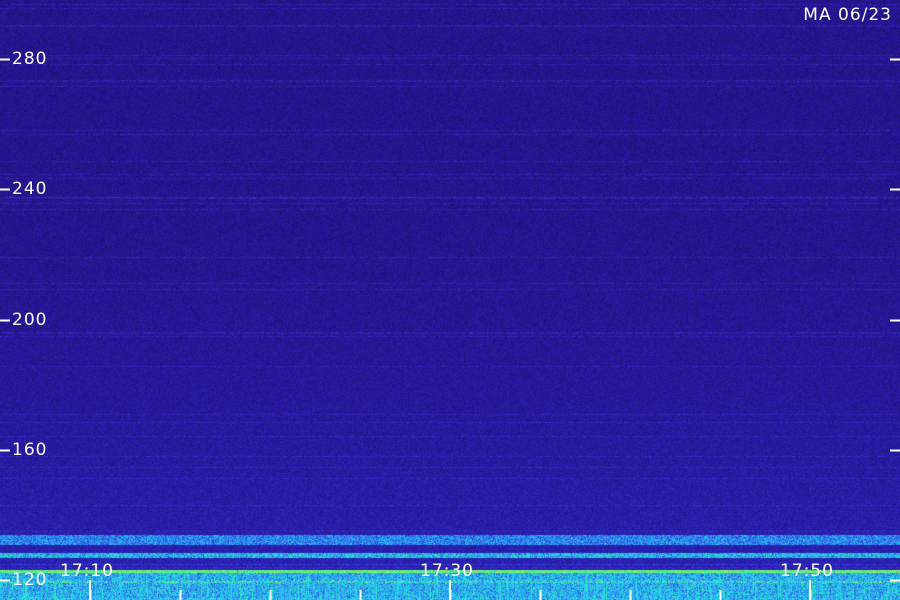 The image size is (900, 600). What do you see at coordinates (87, 571) in the screenshot?
I see `x-tick-label-17:10: 17:10` at bounding box center [87, 571].